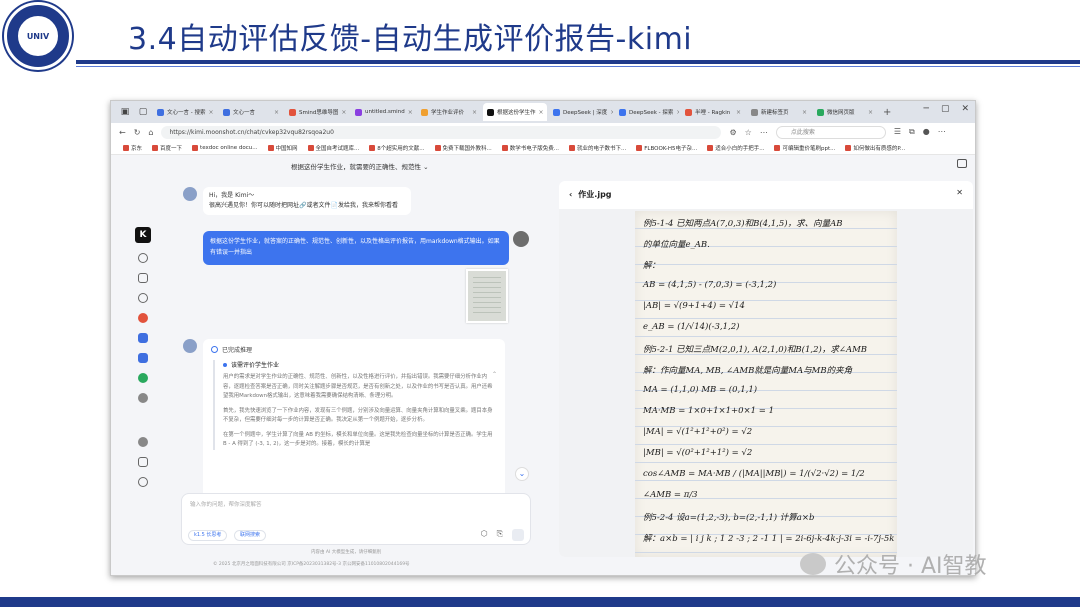 This screenshot has width=1080, height=607. What do you see at coordinates (942, 132) in the screenshot?
I see `more-icon: ⋯` at bounding box center [942, 132].